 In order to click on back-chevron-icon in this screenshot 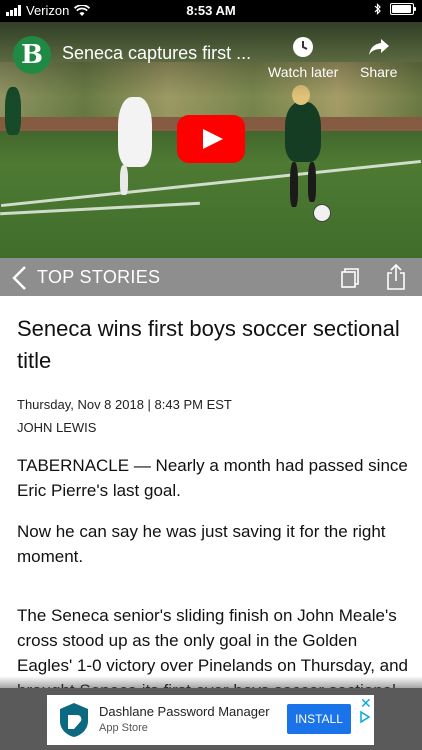, I will do `click(19, 278)`.